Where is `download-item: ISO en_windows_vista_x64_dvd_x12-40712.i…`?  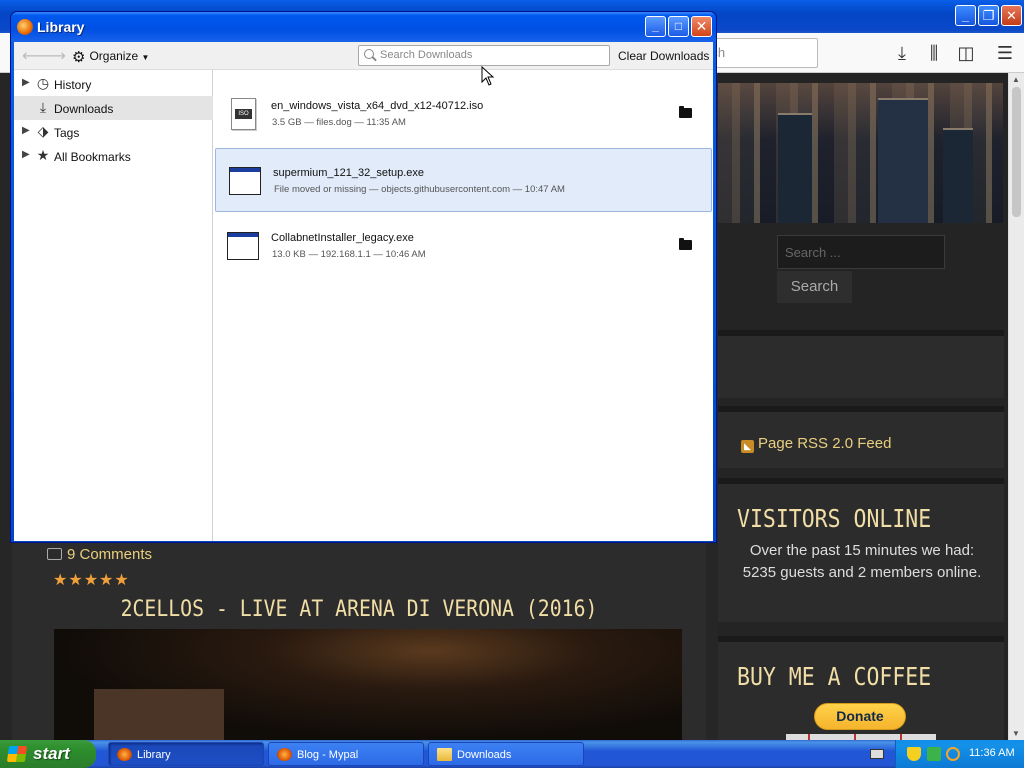
download-item: ISO en_windows_vista_x64_dvd_x12-40712.i… is located at coordinates (463, 114).